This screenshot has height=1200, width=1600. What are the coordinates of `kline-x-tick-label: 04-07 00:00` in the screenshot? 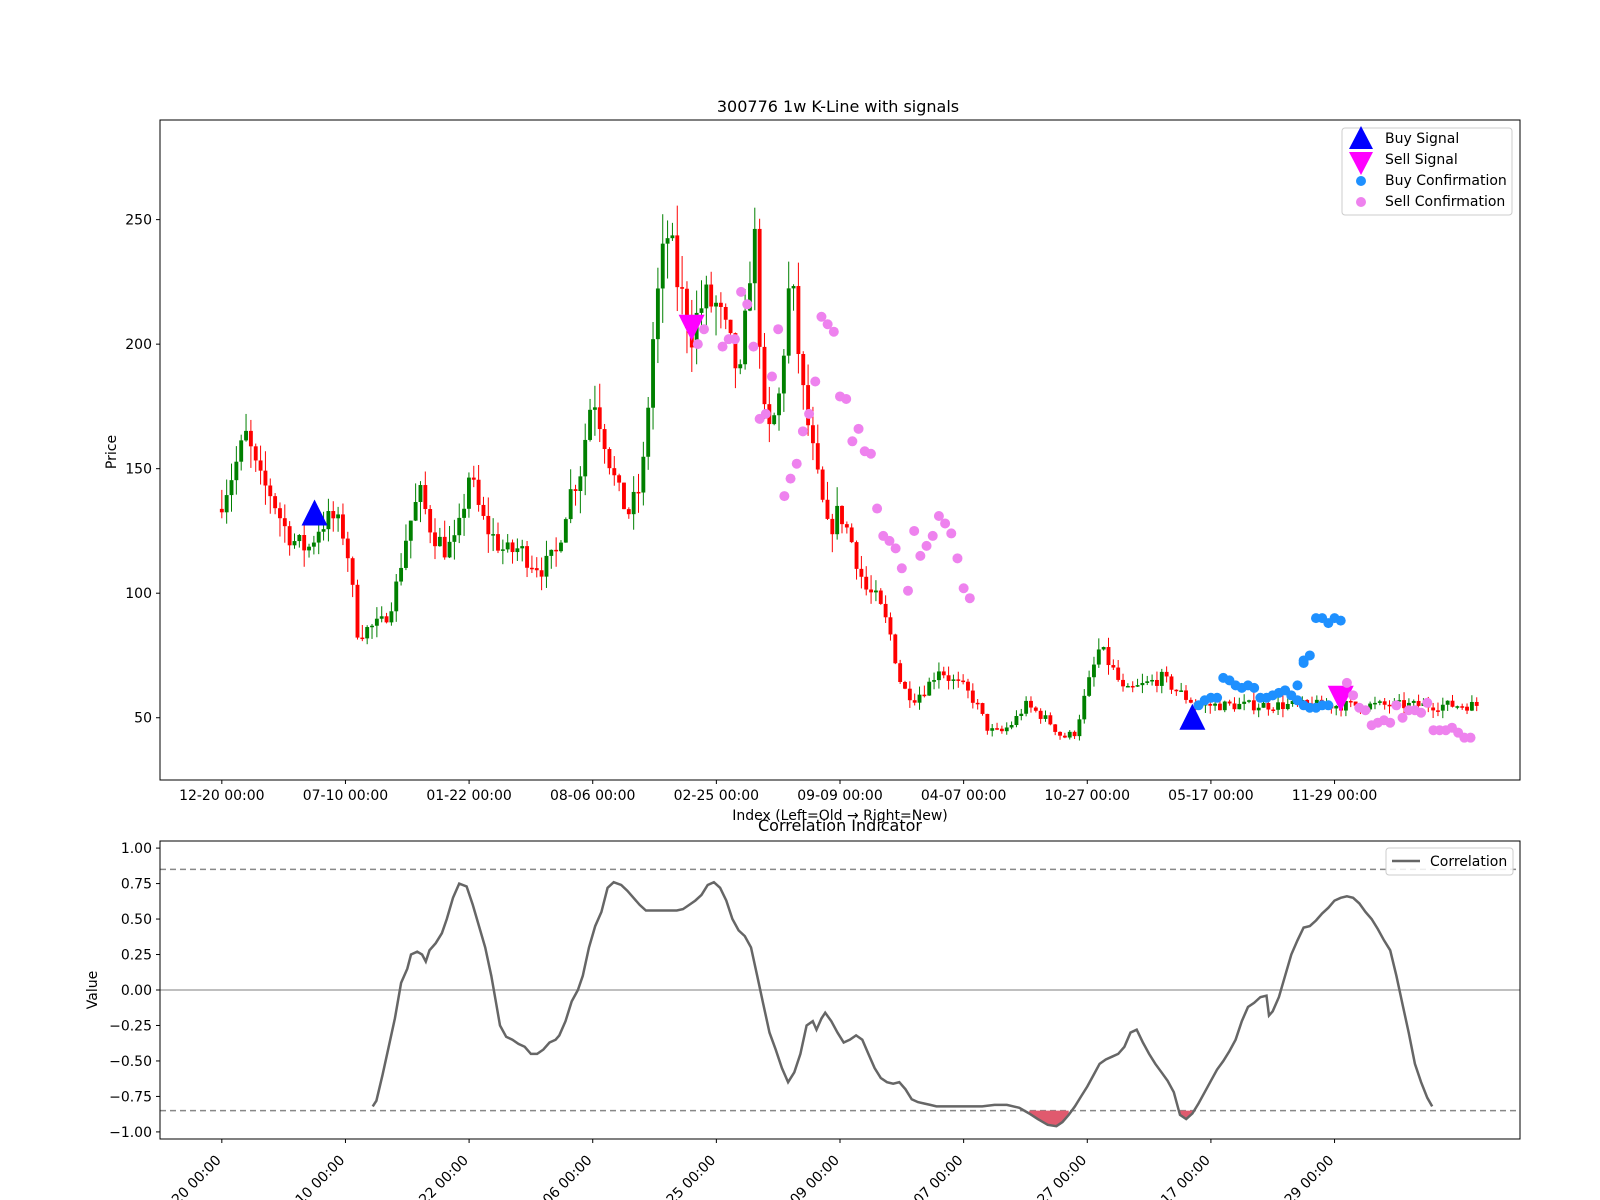 It's located at (963, 796).